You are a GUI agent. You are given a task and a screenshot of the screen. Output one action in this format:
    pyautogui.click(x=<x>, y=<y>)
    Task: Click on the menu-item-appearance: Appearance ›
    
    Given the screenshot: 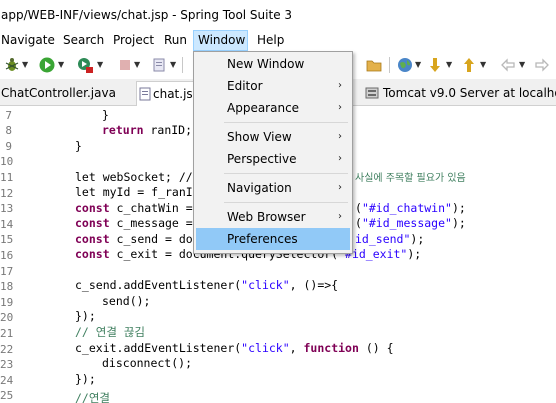 What is the action you would take?
    pyautogui.click(x=273, y=108)
    